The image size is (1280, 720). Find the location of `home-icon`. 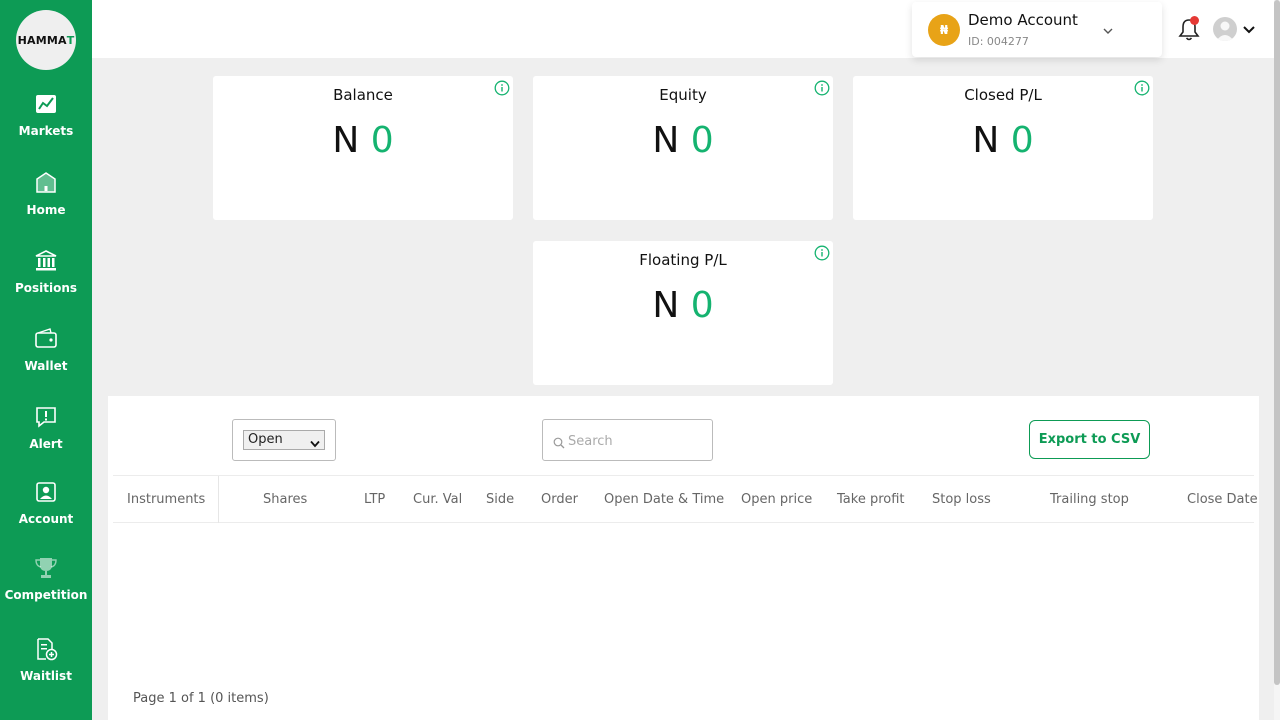

home-icon is located at coordinates (46, 183).